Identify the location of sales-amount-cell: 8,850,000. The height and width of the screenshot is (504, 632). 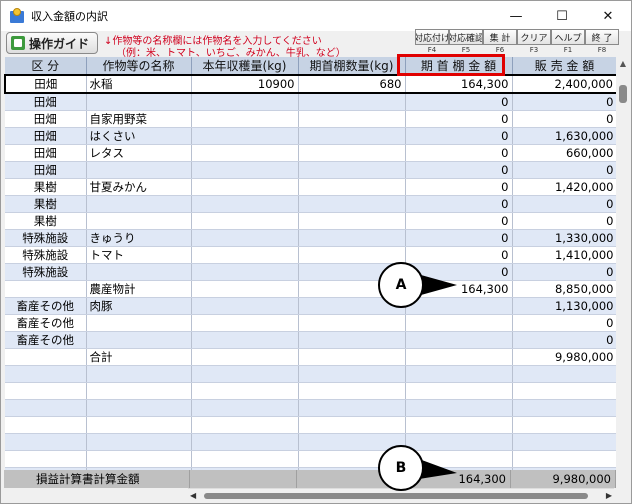
(565, 289).